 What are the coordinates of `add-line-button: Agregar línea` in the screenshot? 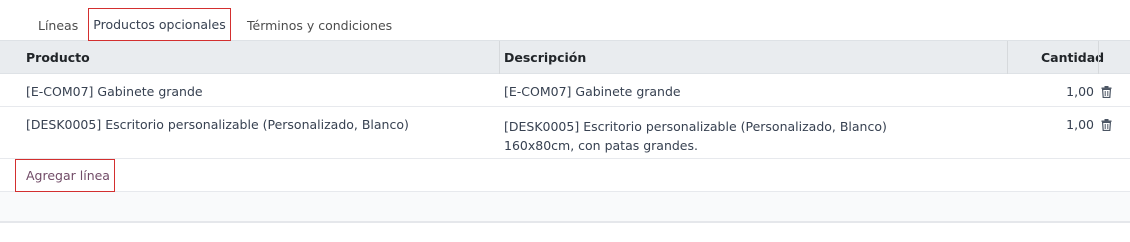 It's located at (65, 175).